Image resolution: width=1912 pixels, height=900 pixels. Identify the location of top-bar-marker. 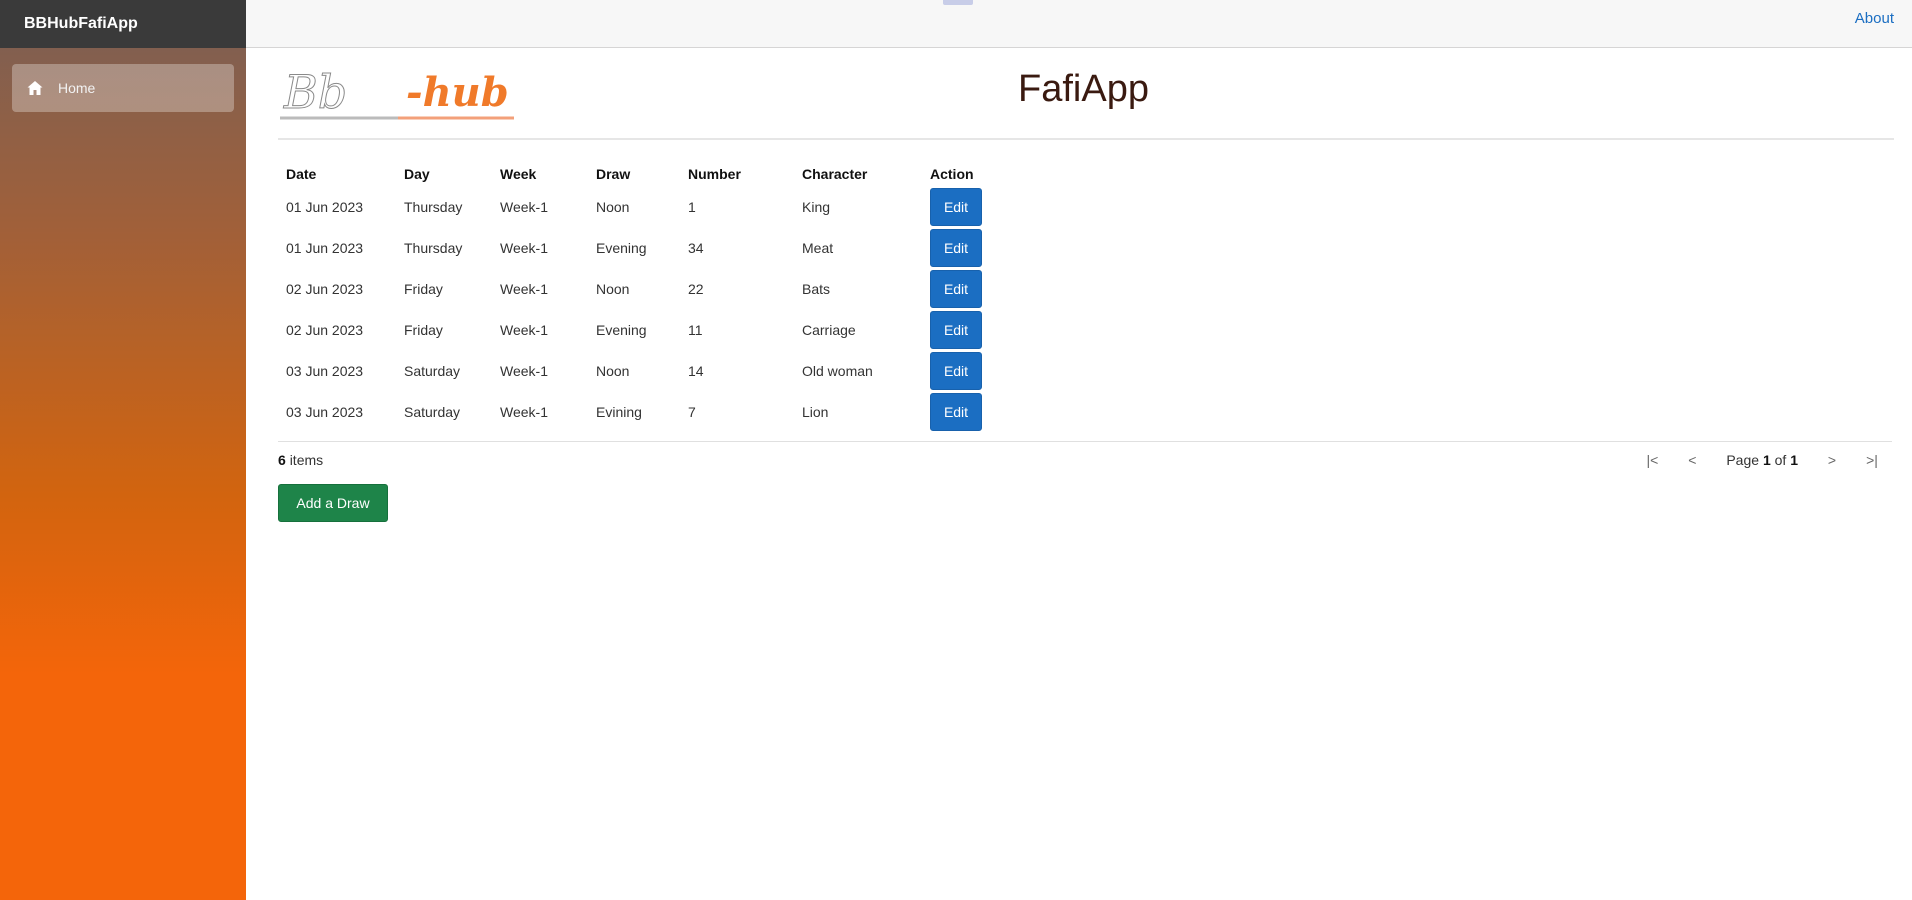
(958, 2).